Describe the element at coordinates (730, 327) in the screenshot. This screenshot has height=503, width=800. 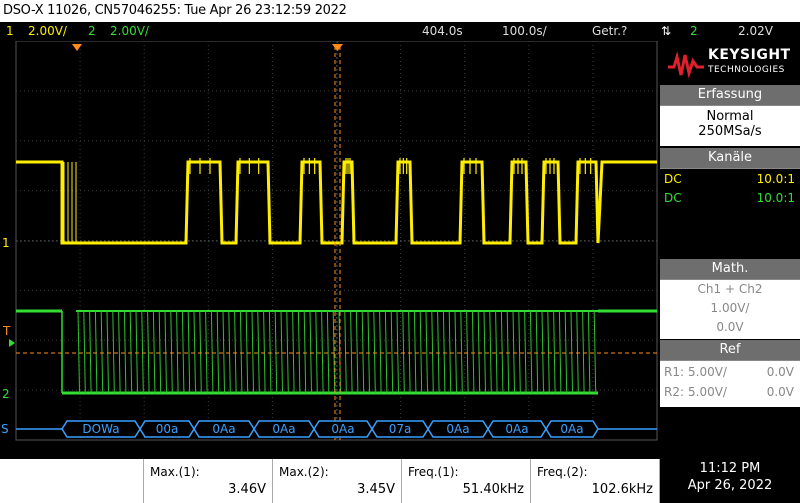
I see `math-offset: 0.0V` at that location.